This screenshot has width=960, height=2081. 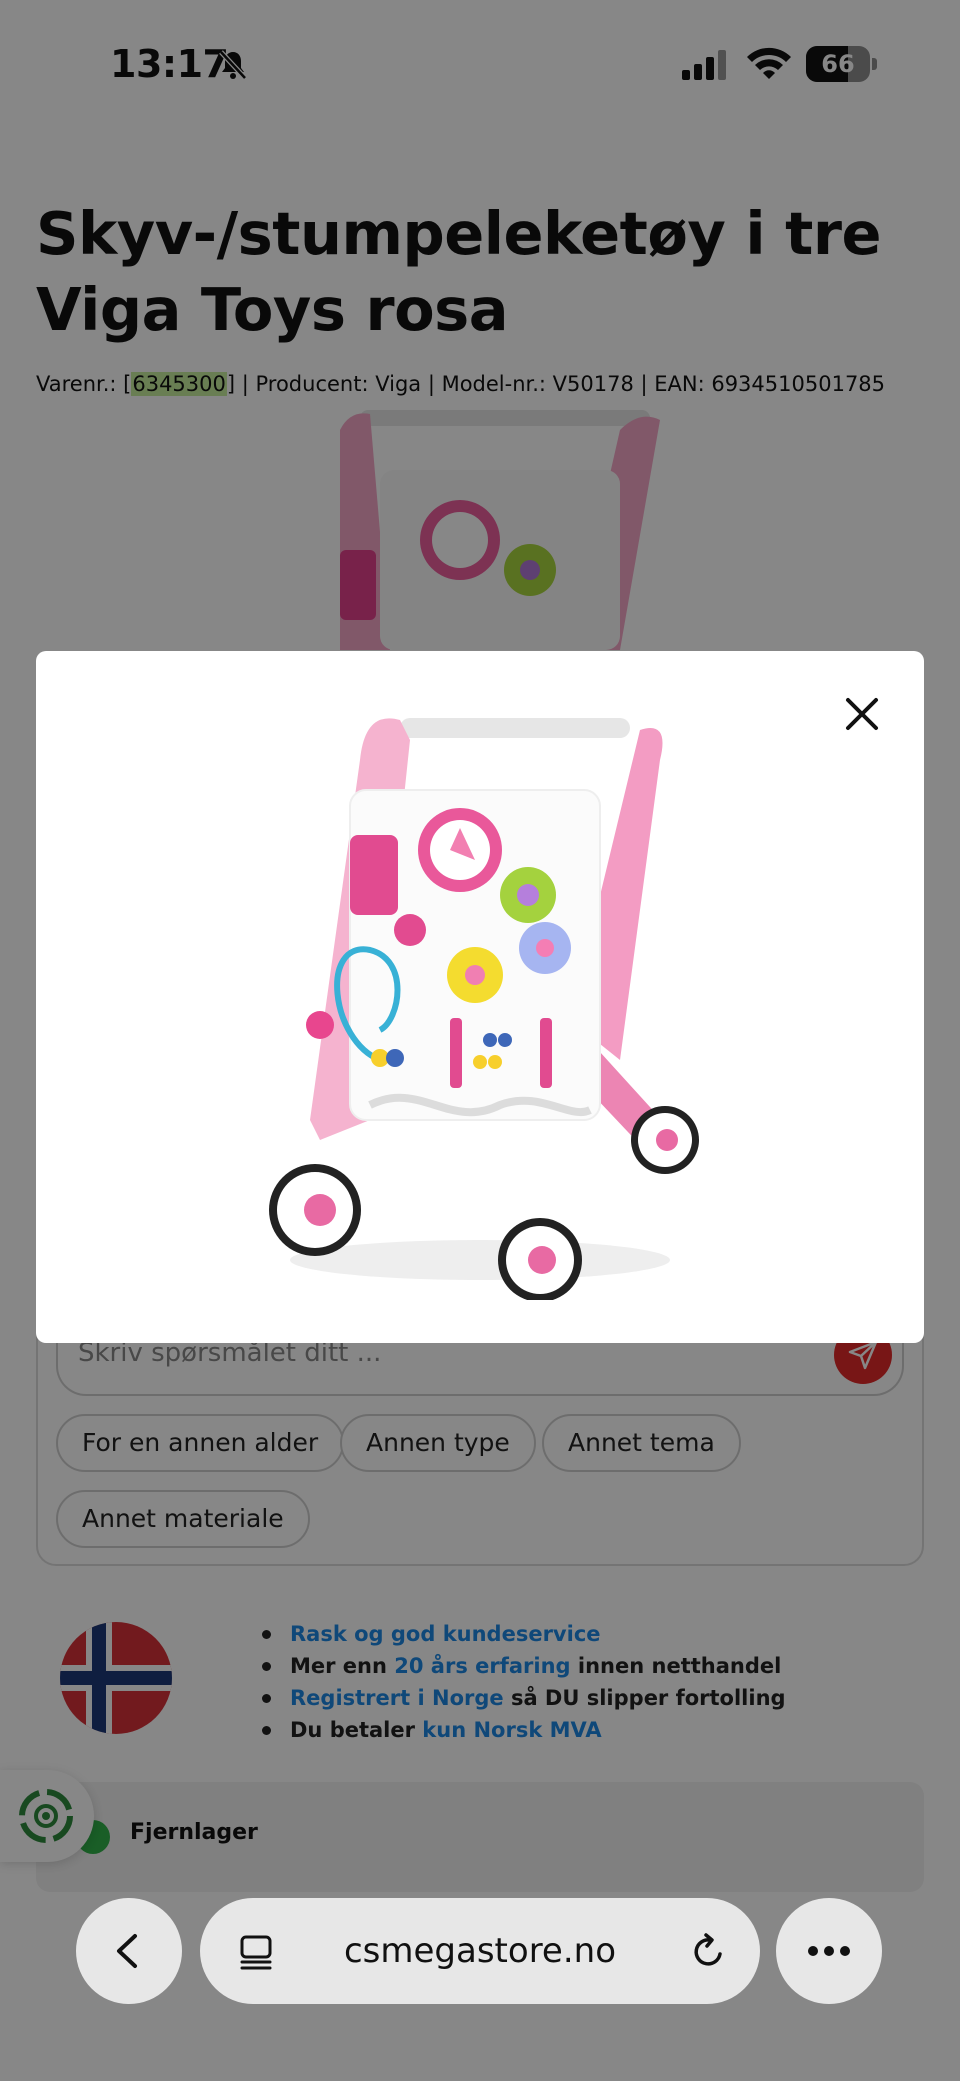 I want to click on address-bar: csmegastore.no, so click(x=480, y=1951).